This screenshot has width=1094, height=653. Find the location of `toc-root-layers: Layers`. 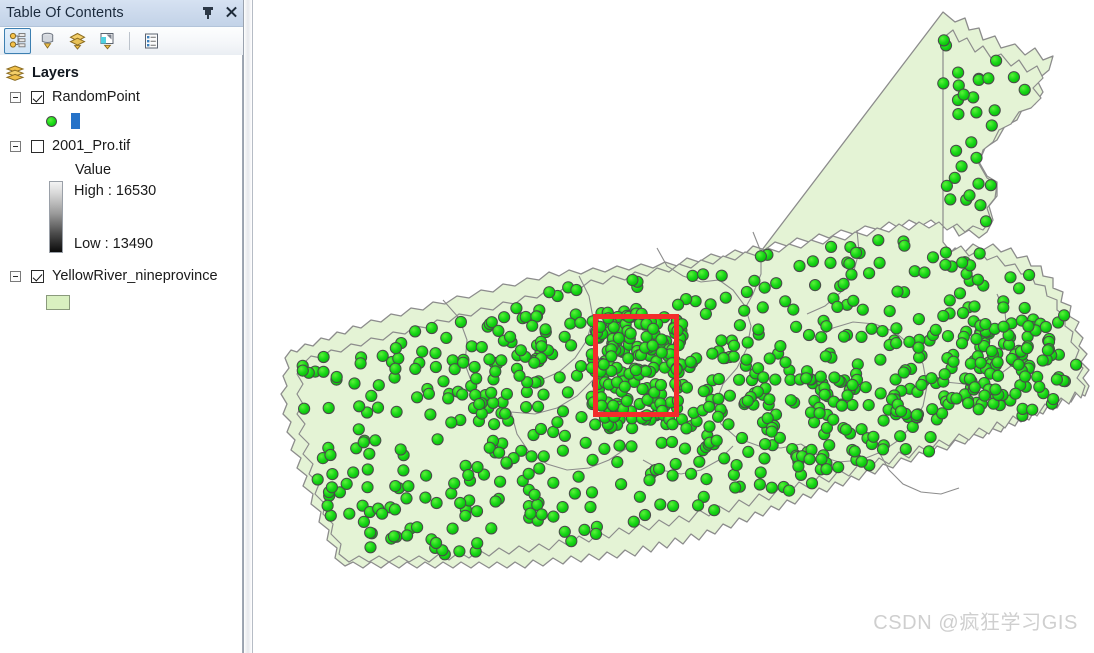

toc-root-layers: Layers is located at coordinates (121, 73).